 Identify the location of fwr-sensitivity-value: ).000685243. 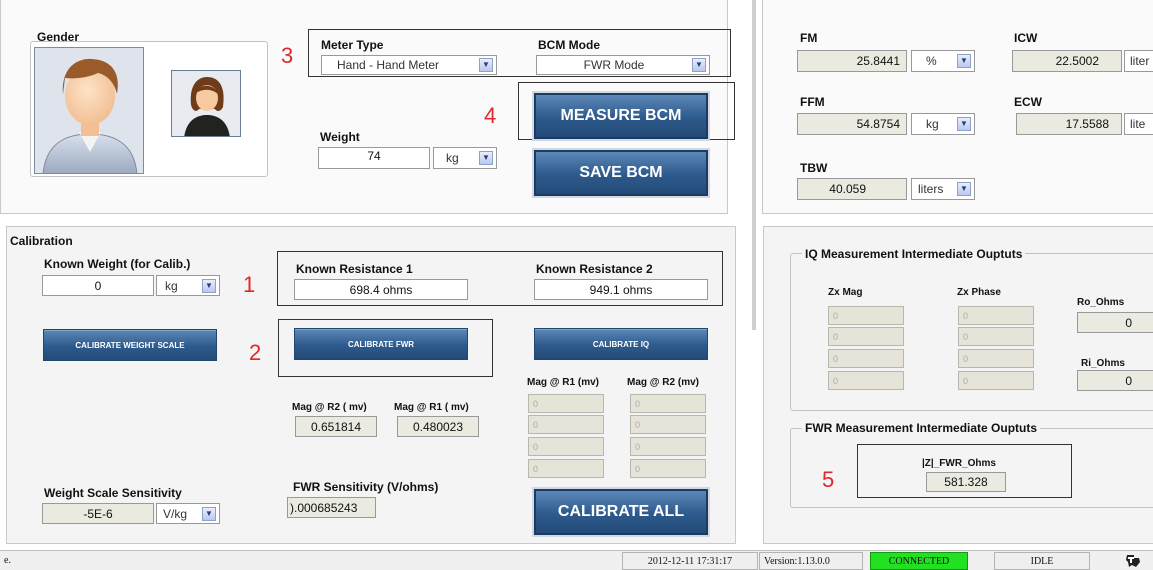
(331, 507).